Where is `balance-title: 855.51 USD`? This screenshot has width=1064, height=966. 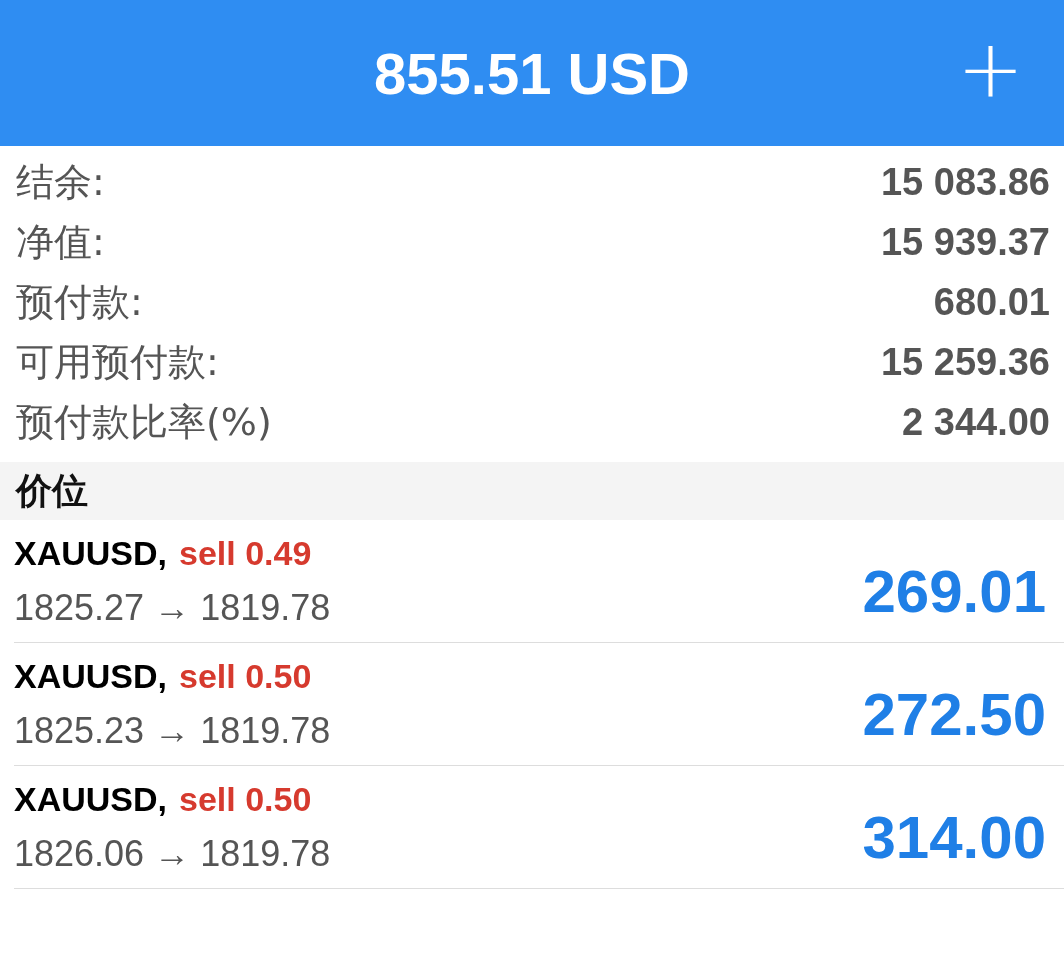 balance-title: 855.51 USD is located at coordinates (532, 73).